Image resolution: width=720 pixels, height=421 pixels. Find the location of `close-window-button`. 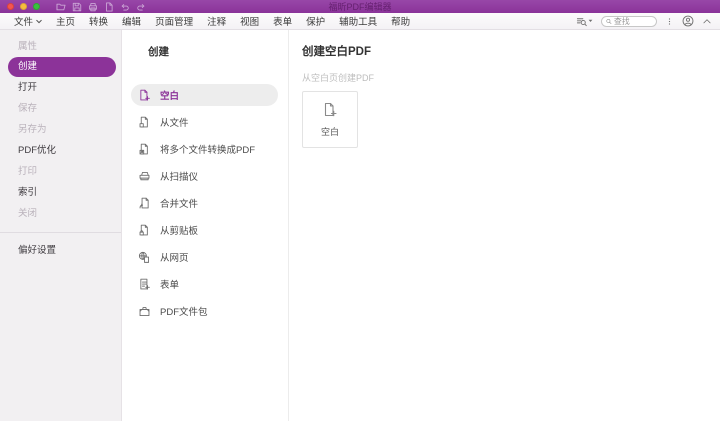

close-window-button is located at coordinates (10, 6).